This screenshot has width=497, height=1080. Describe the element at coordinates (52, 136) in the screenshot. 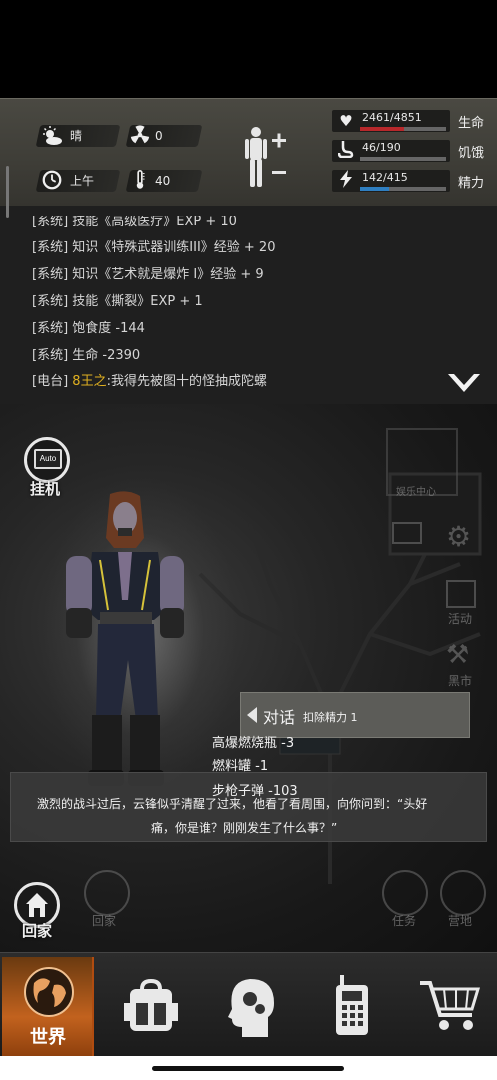

I see `weather-icon` at that location.